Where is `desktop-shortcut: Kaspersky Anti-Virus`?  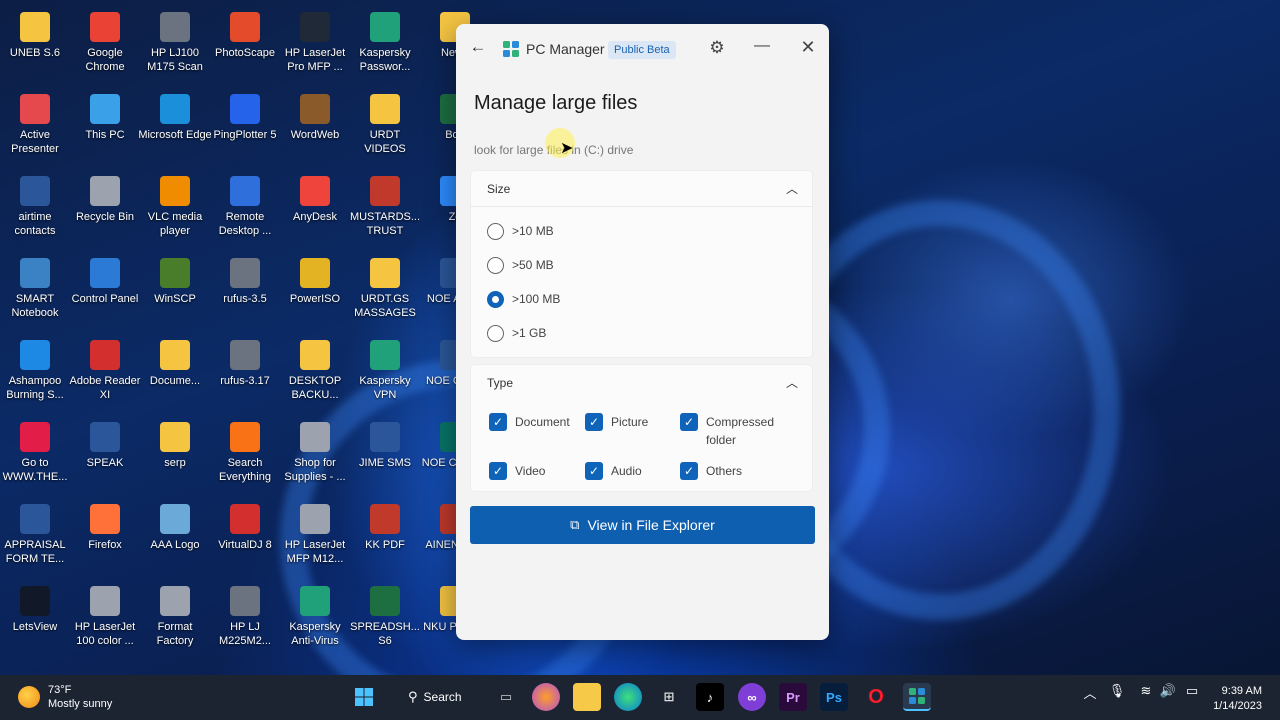 desktop-shortcut: Kaspersky Anti-Virus is located at coordinates (315, 620).